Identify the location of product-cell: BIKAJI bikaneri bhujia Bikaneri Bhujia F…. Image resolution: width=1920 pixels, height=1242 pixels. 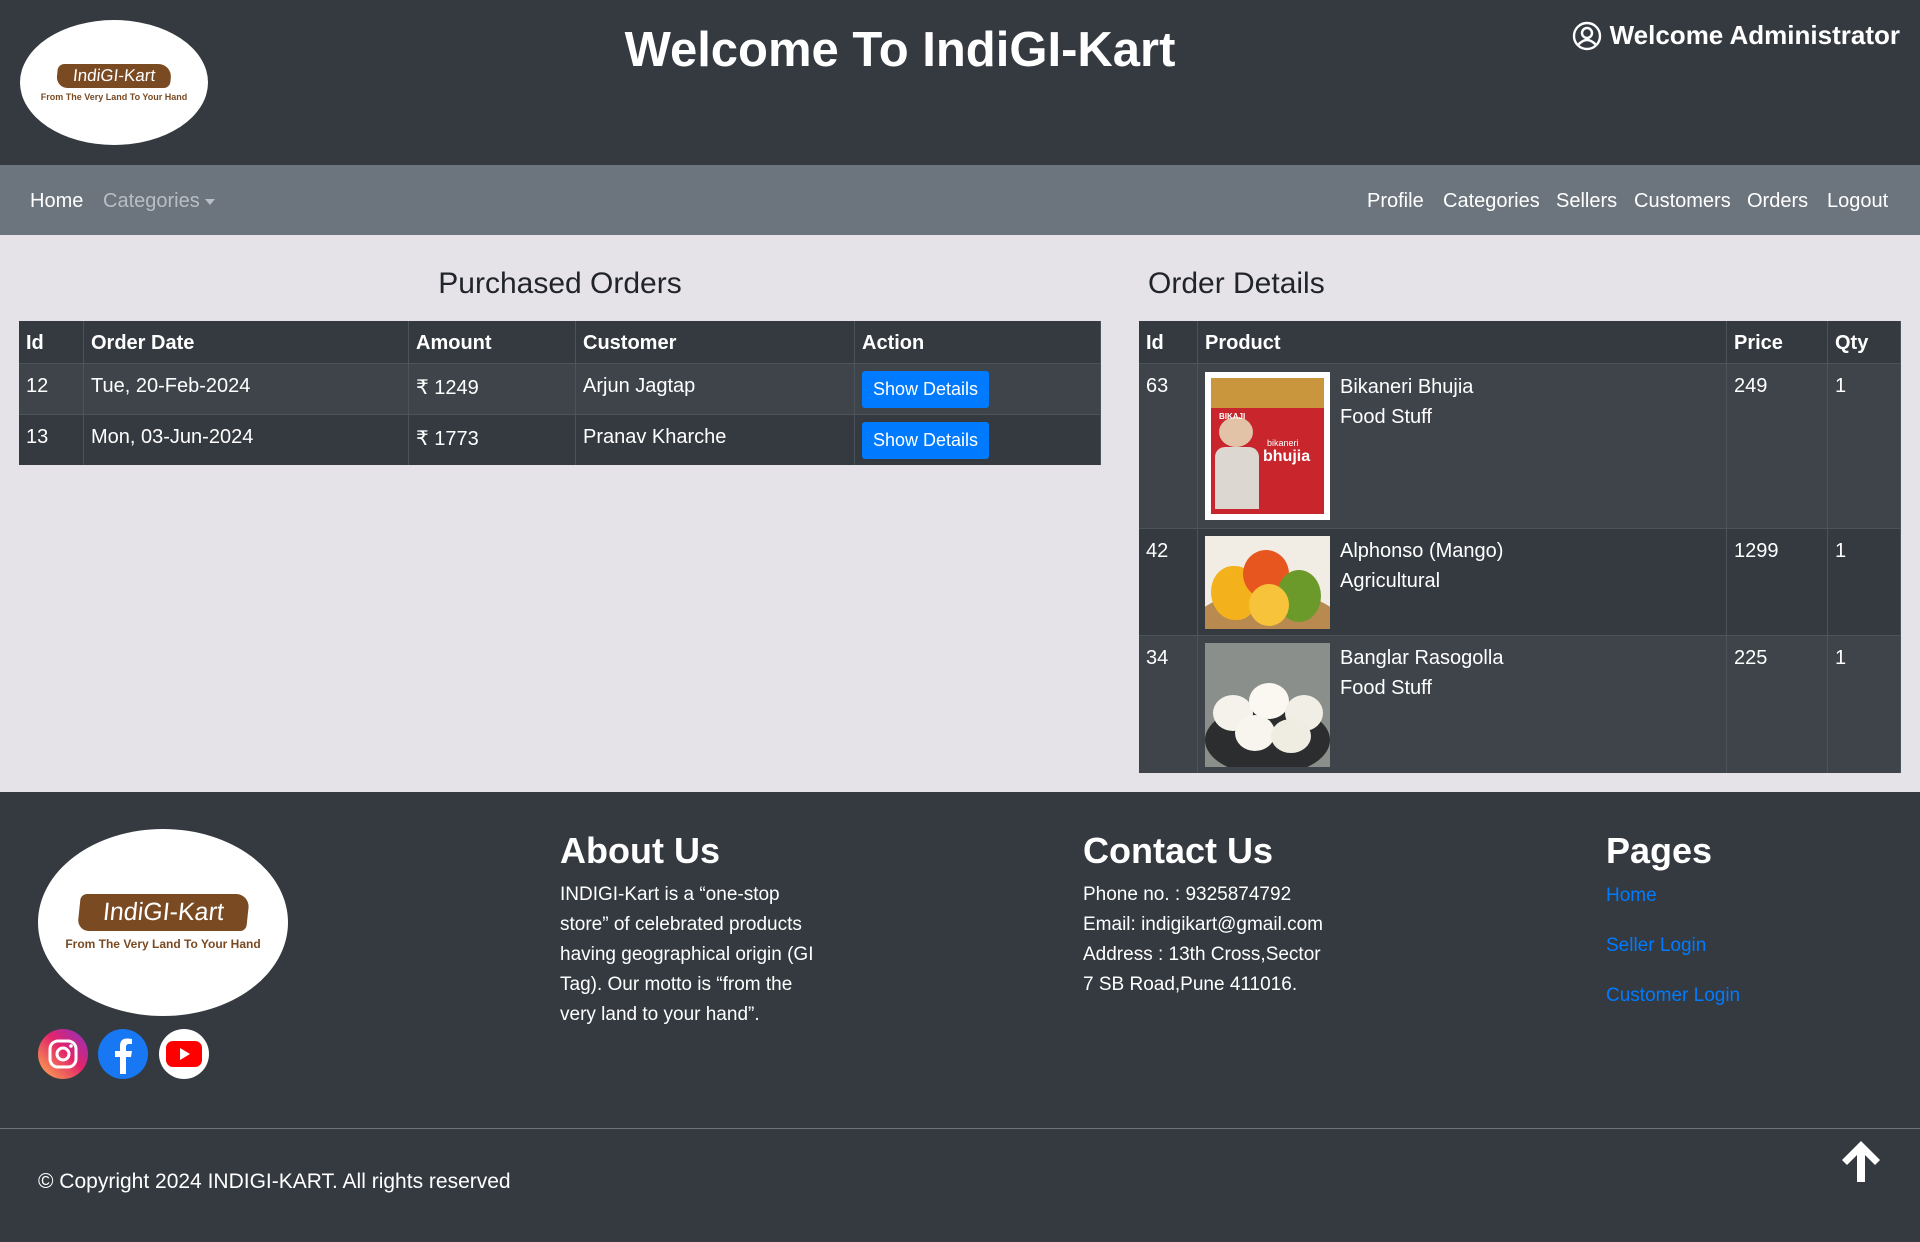
(1462, 446).